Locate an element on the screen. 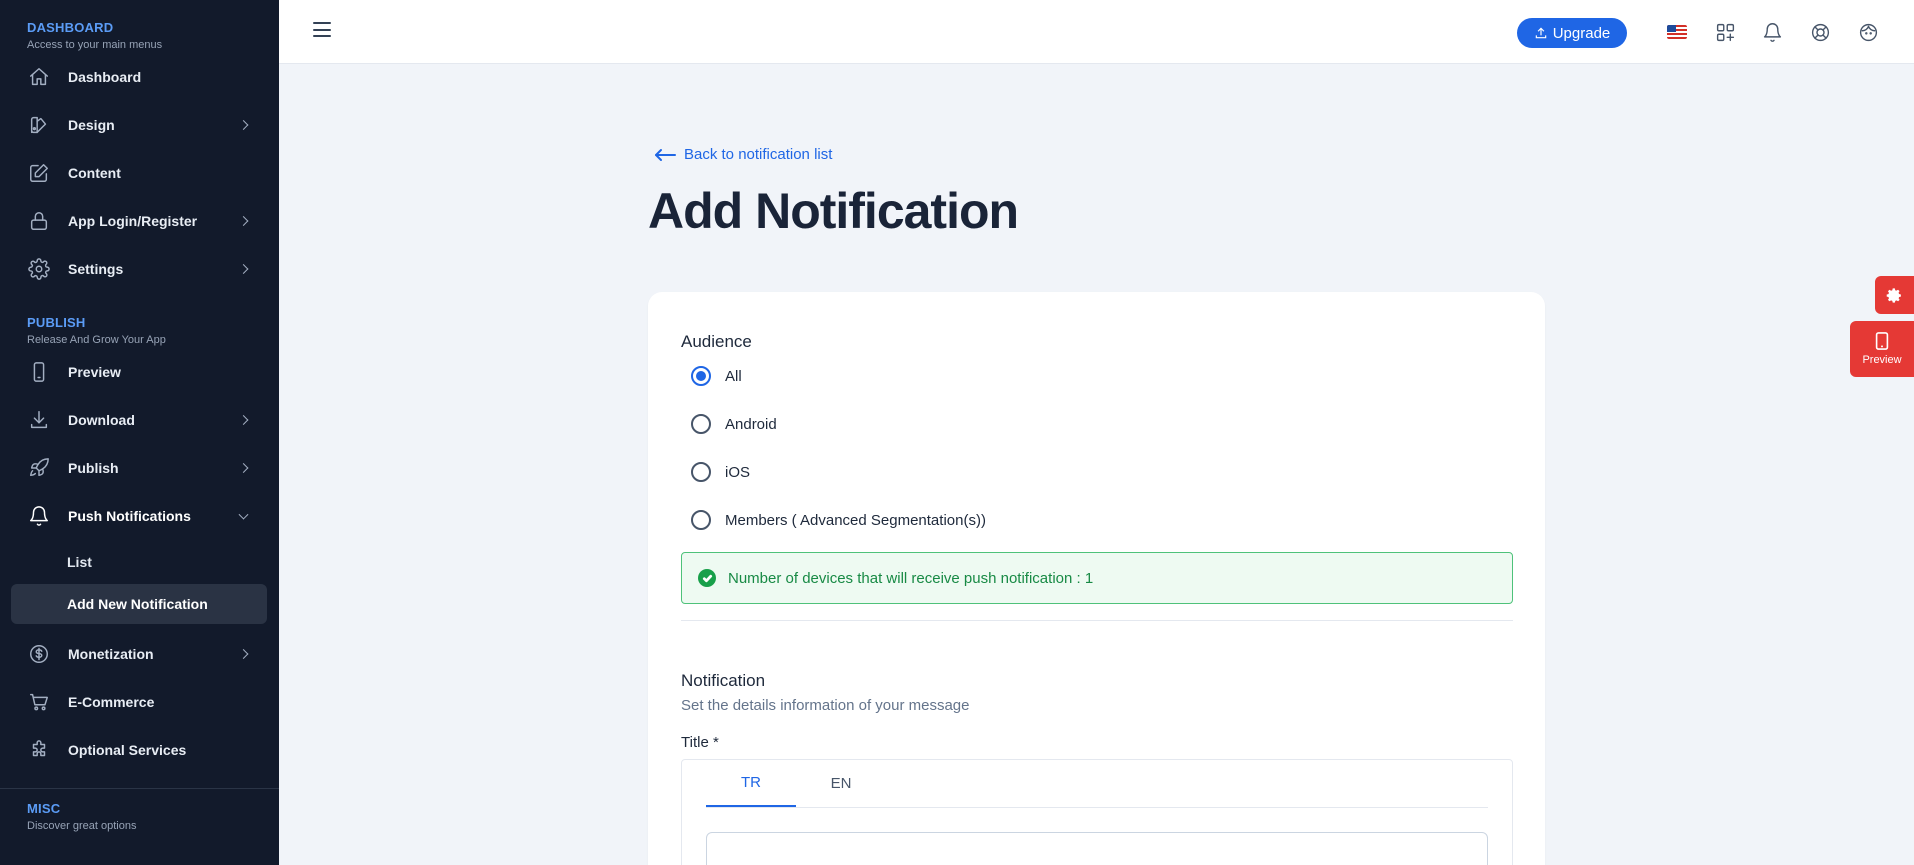  sidebar-item-label: E-Commerce is located at coordinates (111, 702).